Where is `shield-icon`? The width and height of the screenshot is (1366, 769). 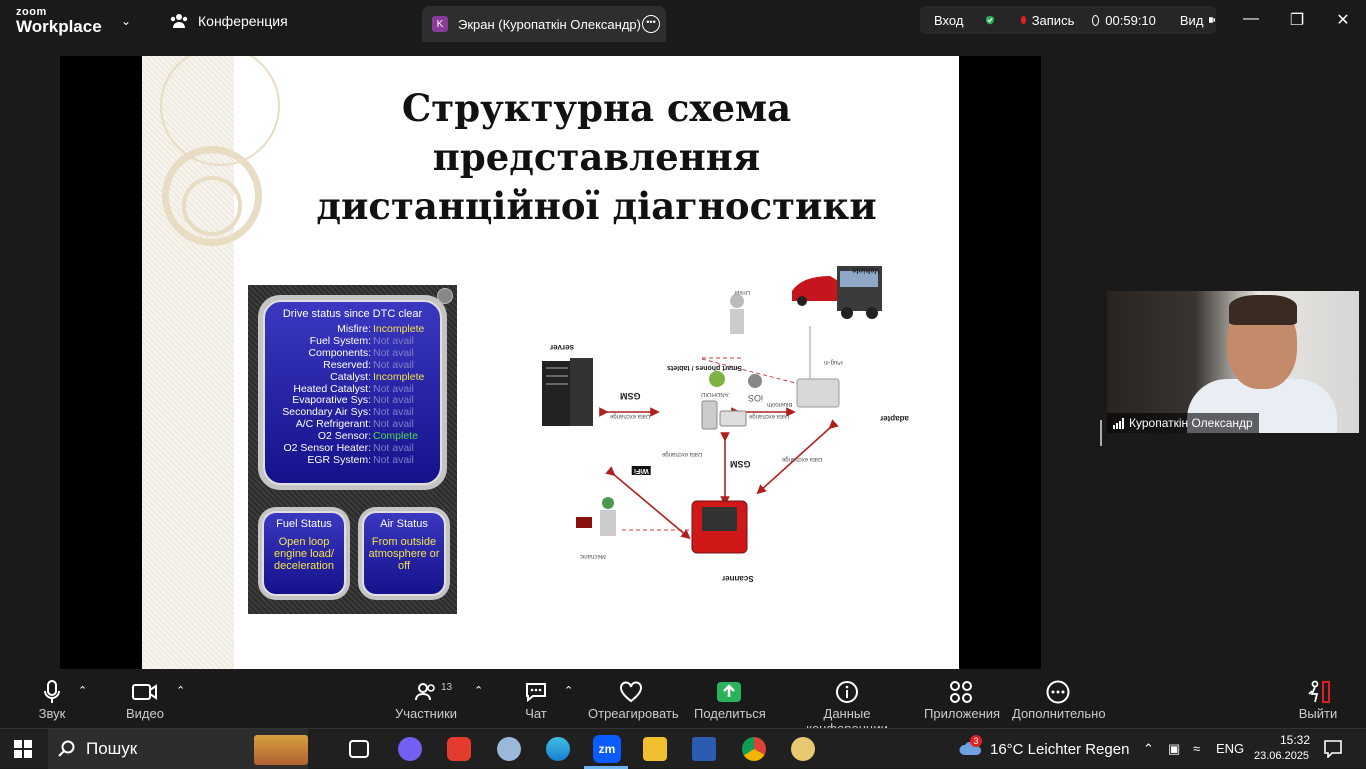 shield-icon is located at coordinates (990, 20).